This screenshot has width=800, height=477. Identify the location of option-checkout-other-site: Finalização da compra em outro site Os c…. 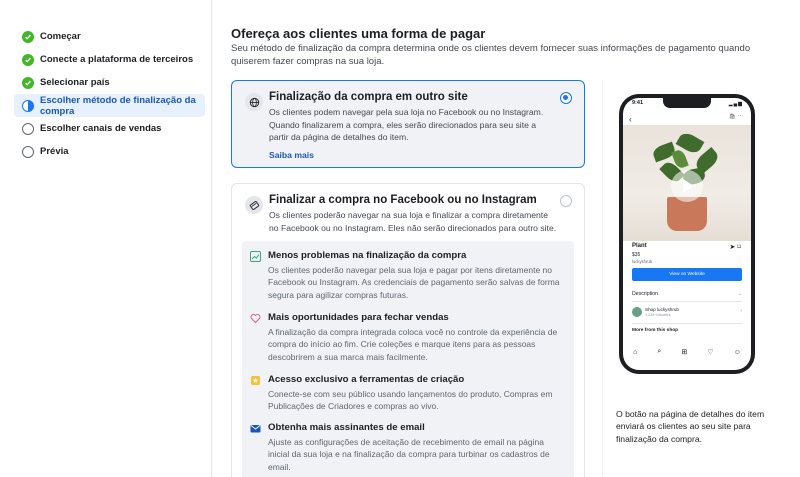
(408, 124).